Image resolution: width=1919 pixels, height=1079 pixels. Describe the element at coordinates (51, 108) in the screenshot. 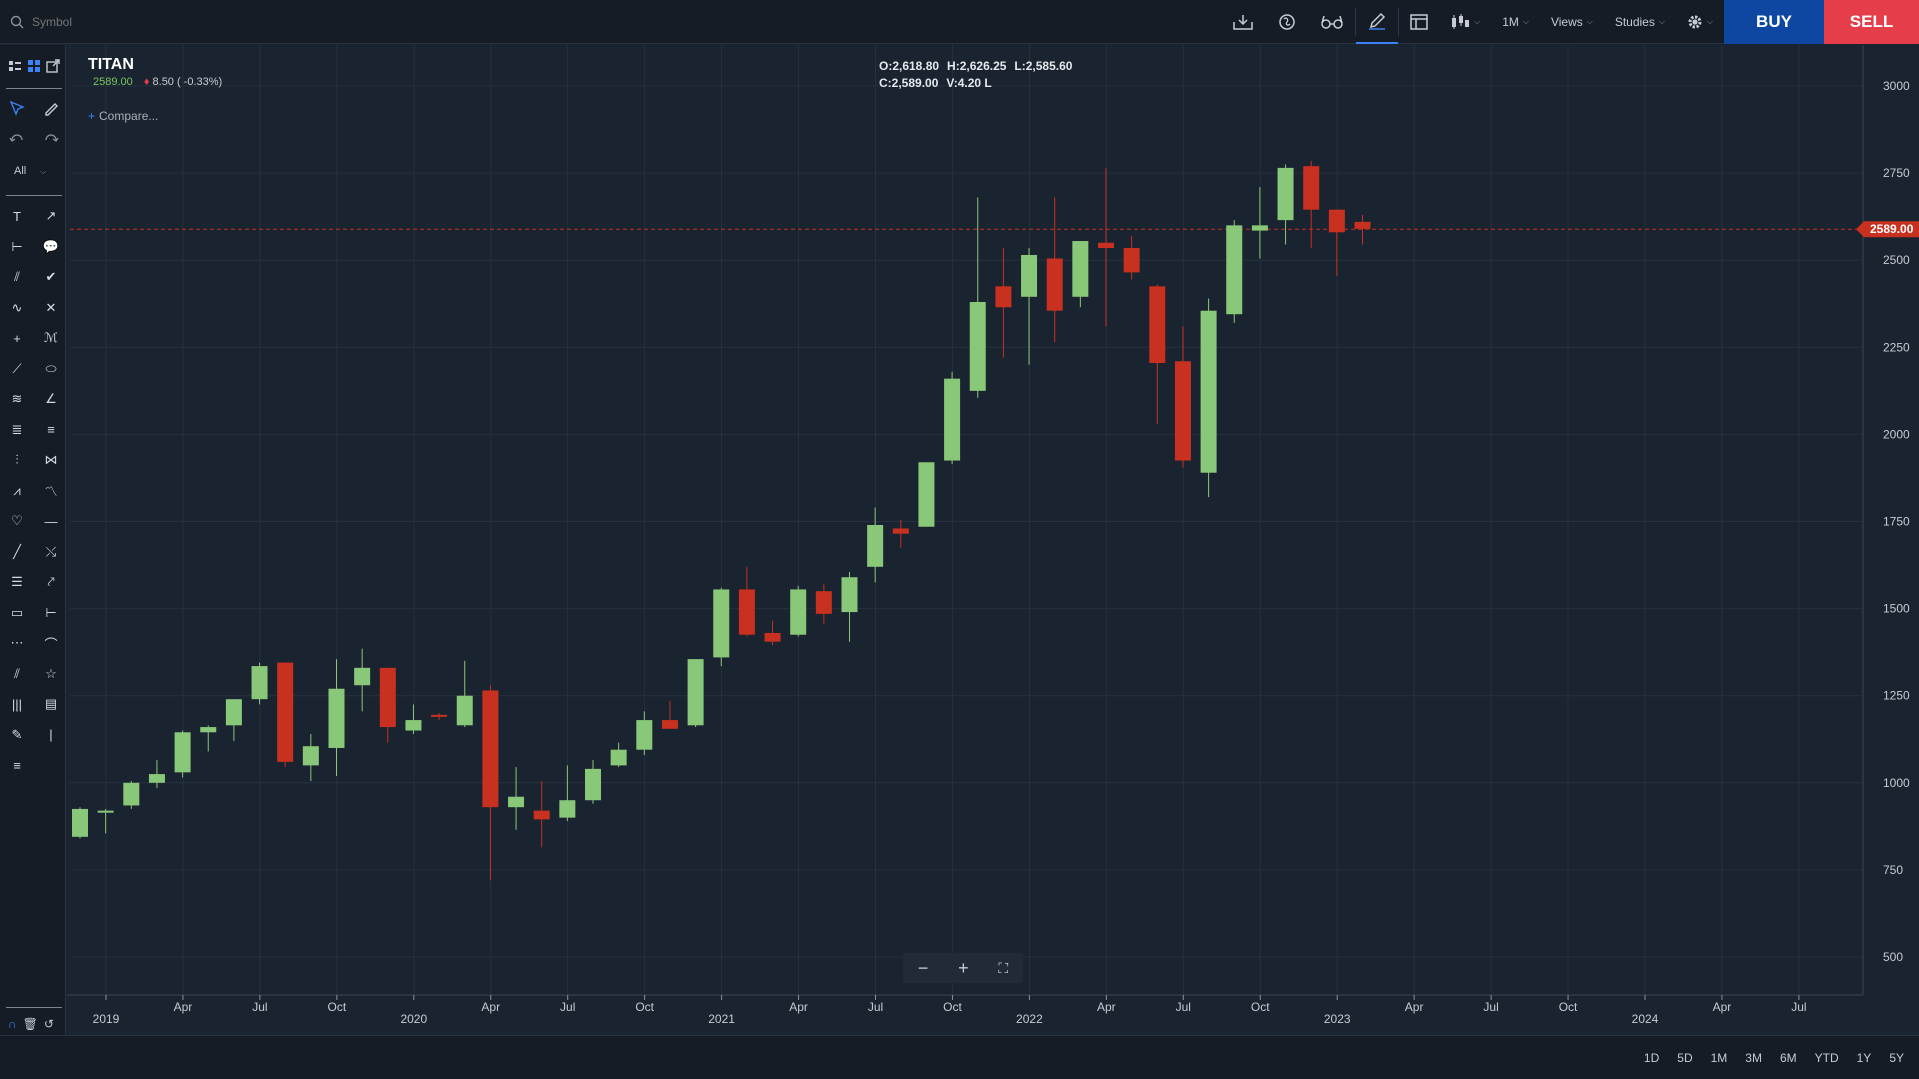

I see `eraser-icon` at that location.